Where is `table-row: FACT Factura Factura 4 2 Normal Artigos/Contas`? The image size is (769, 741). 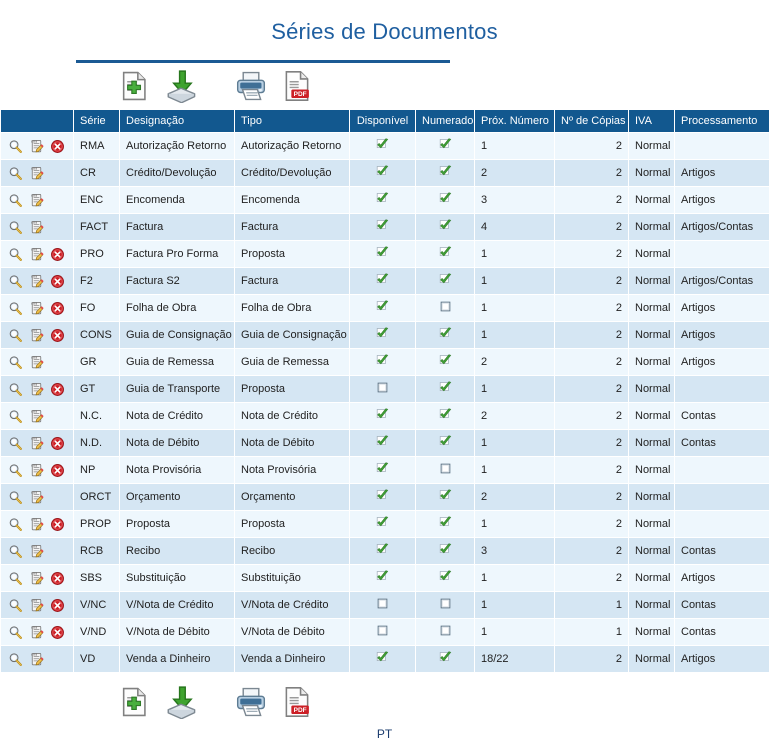
table-row: FACT Factura Factura 4 2 Normal Artigos/Contas is located at coordinates (385, 227).